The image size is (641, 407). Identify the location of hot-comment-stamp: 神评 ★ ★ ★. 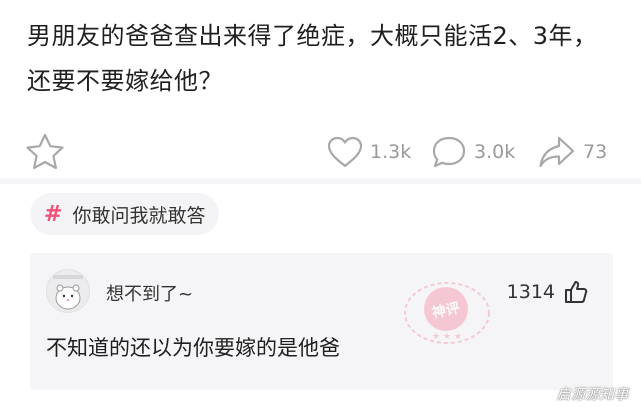
(447, 313).